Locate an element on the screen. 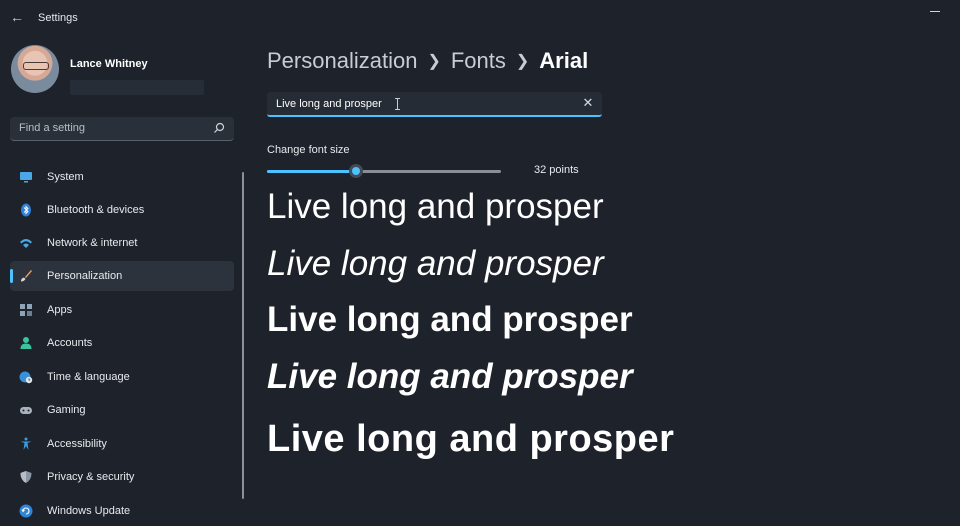  sidebar-item-label: Gaming is located at coordinates (66, 410).